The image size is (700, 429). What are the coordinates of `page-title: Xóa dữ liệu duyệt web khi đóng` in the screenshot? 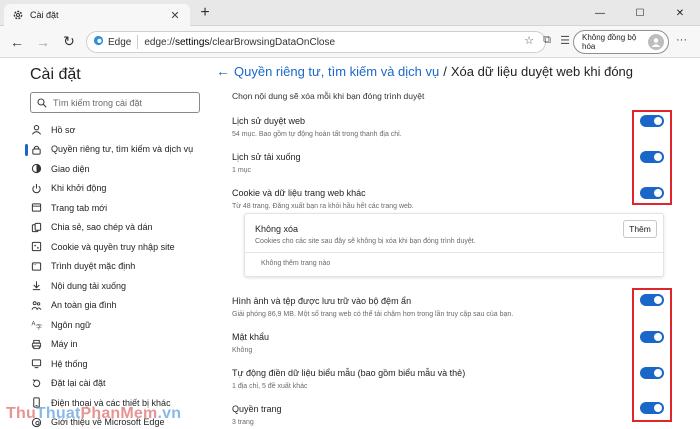 It's located at (542, 71).